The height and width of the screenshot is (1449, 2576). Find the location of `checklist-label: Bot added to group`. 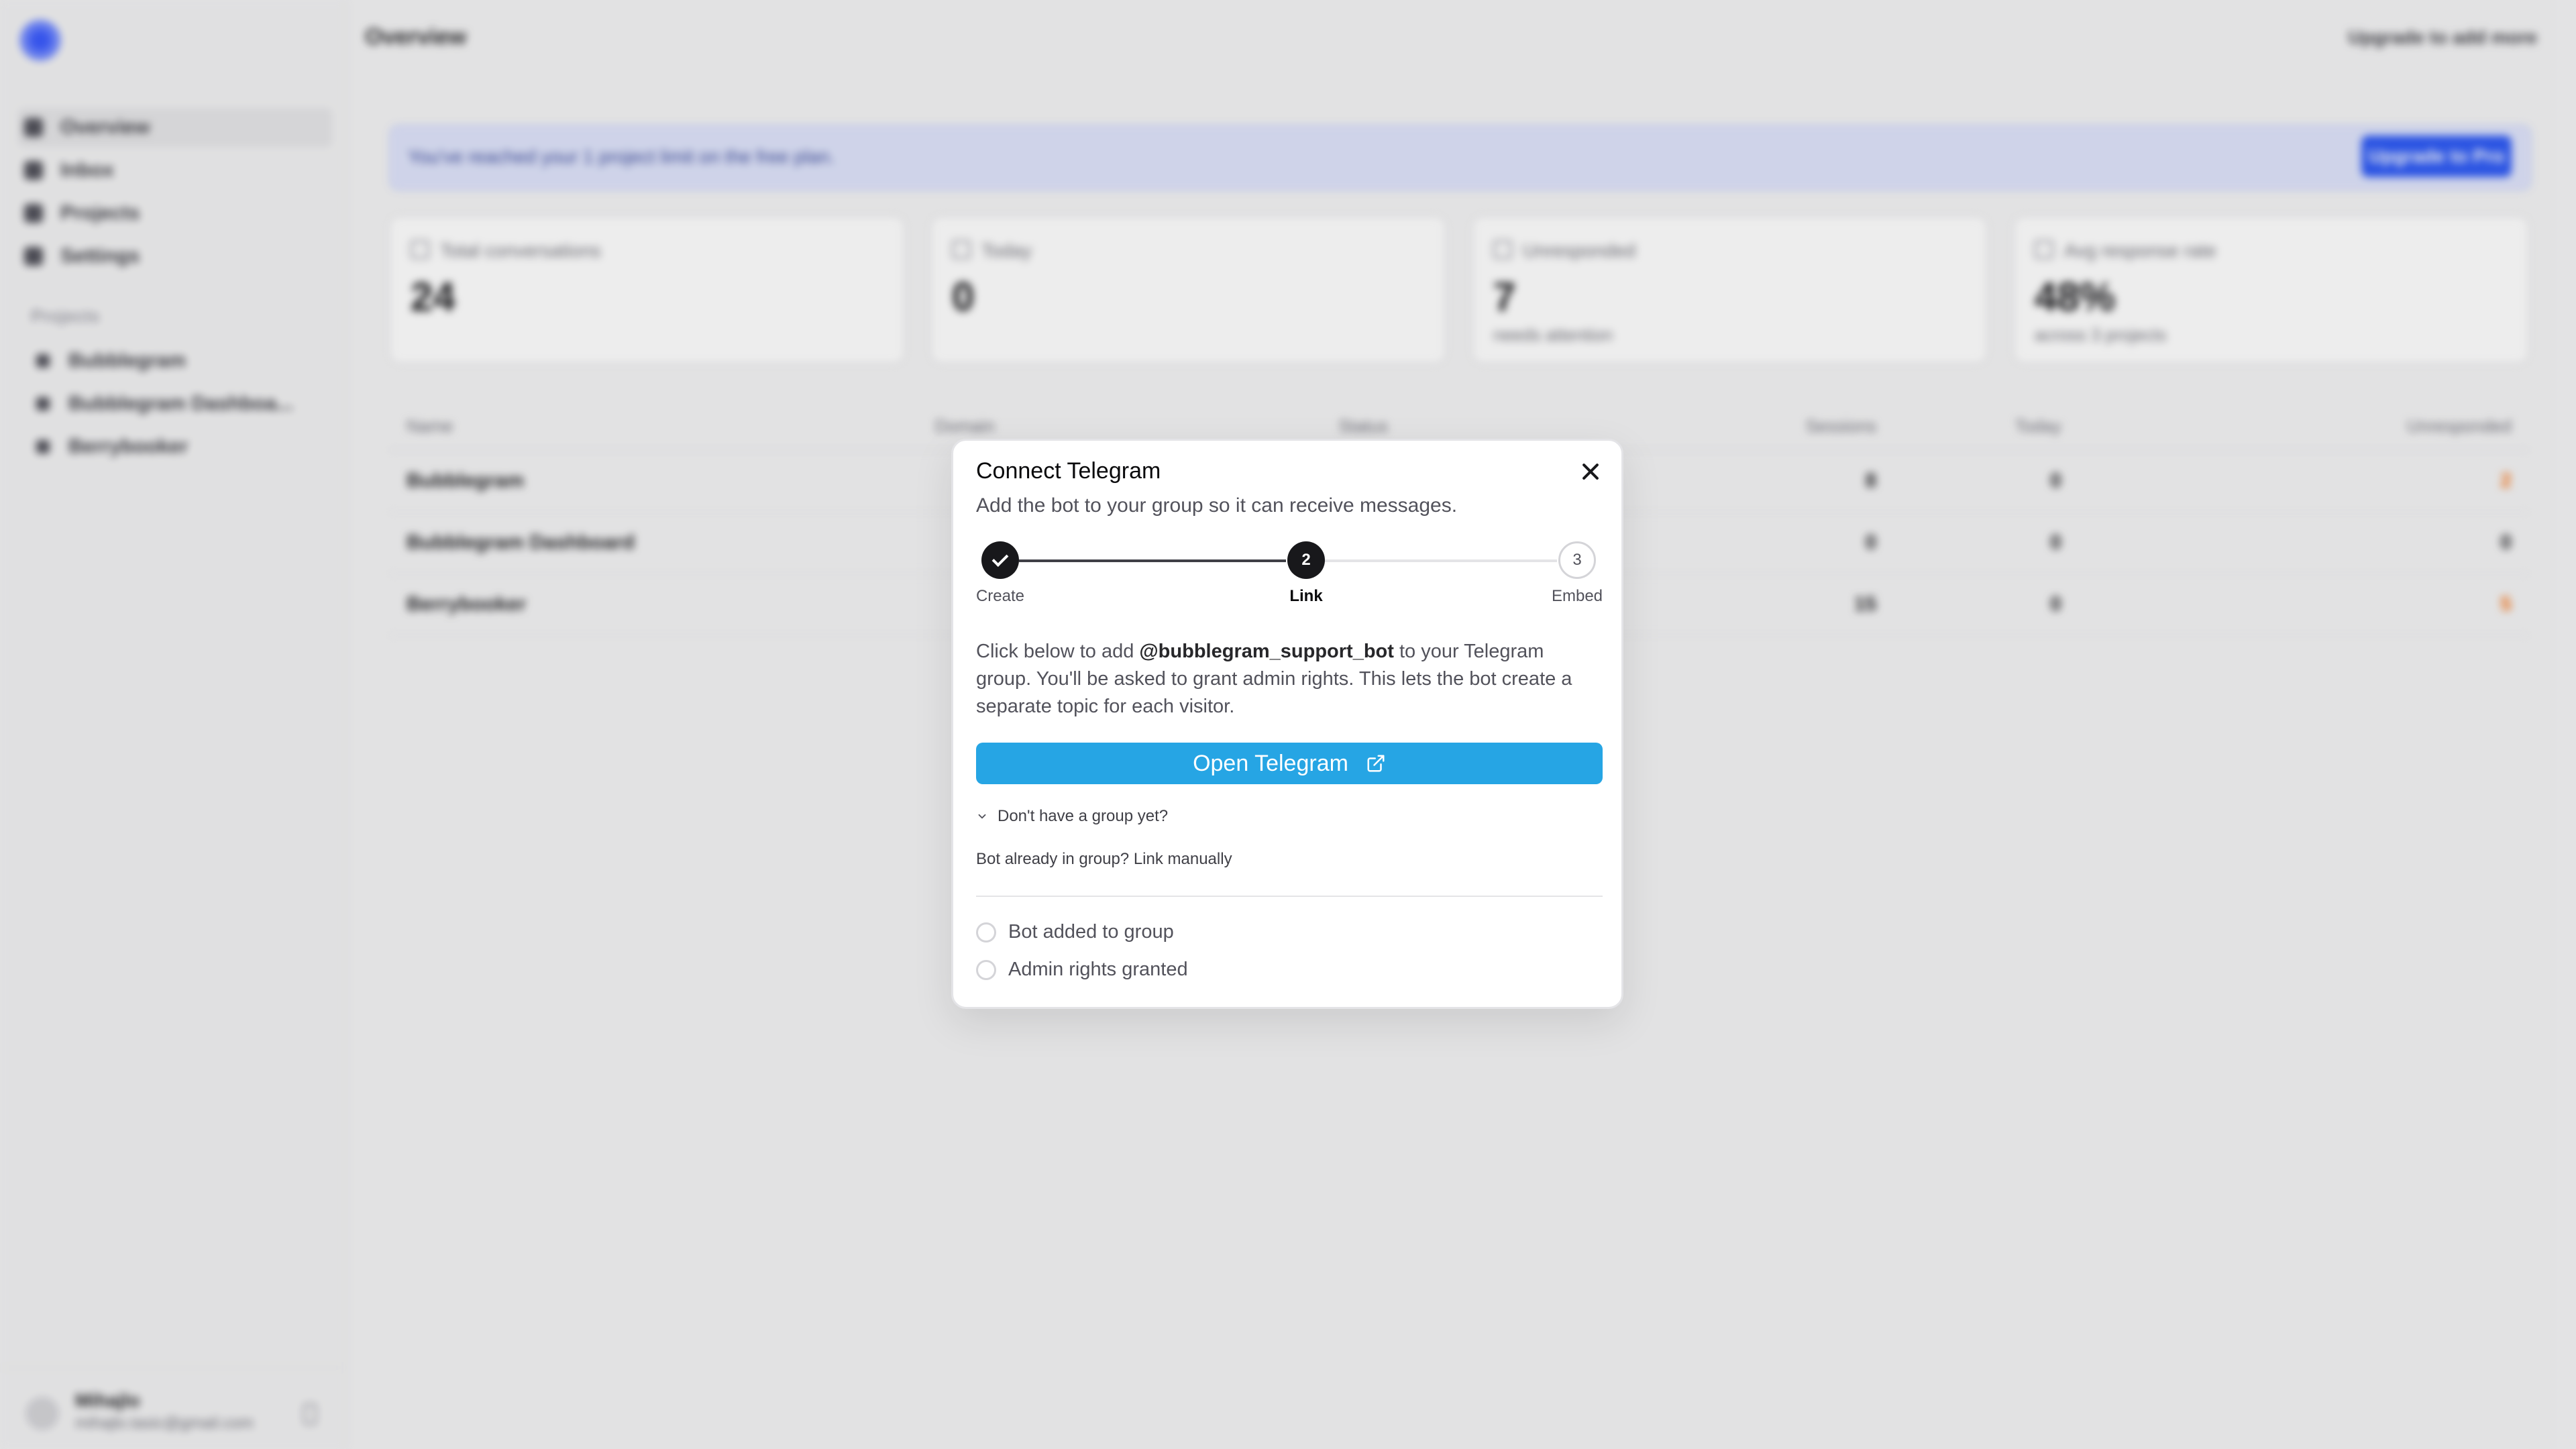

checklist-label: Bot added to group is located at coordinates (1091, 932).